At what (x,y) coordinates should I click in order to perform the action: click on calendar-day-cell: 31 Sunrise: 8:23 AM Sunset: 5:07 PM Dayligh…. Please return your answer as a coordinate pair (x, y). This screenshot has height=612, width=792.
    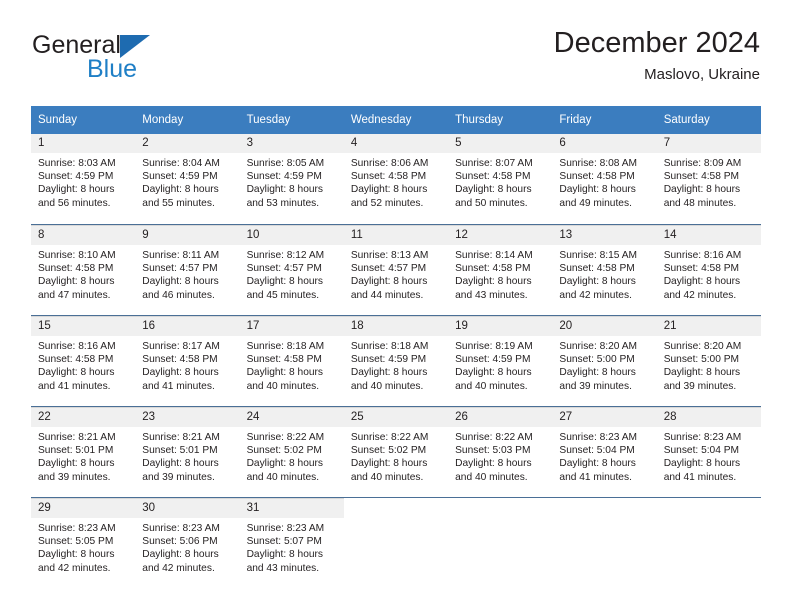
    Looking at the image, I should click on (291, 543).